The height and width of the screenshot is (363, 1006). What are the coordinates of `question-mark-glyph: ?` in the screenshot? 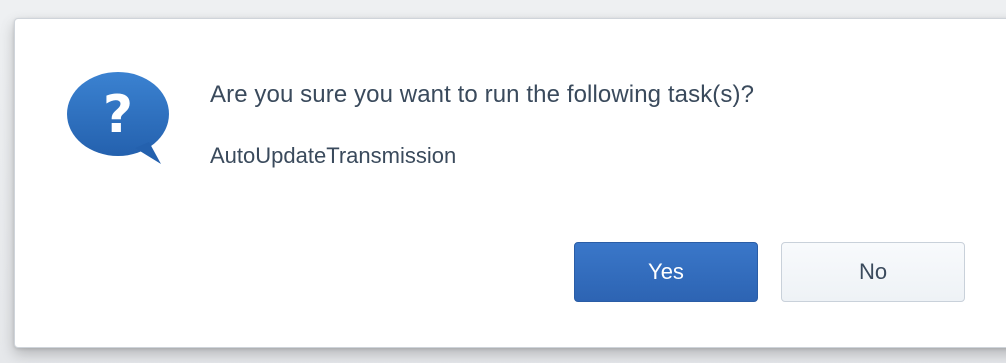 It's located at (118, 115).